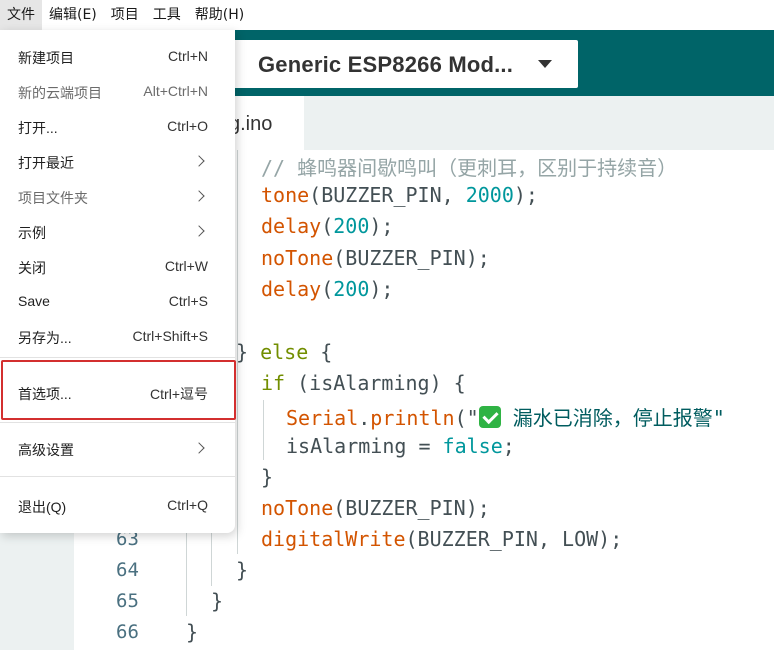  What do you see at coordinates (187, 126) in the screenshot?
I see `menu-item-shortcut: Ctrl+O` at bounding box center [187, 126].